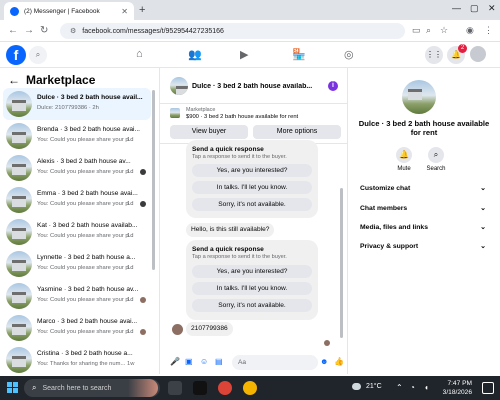 This screenshot has width=500, height=400. What do you see at coordinates (177, 329) in the screenshot?
I see `sender-avatar` at bounding box center [177, 329].